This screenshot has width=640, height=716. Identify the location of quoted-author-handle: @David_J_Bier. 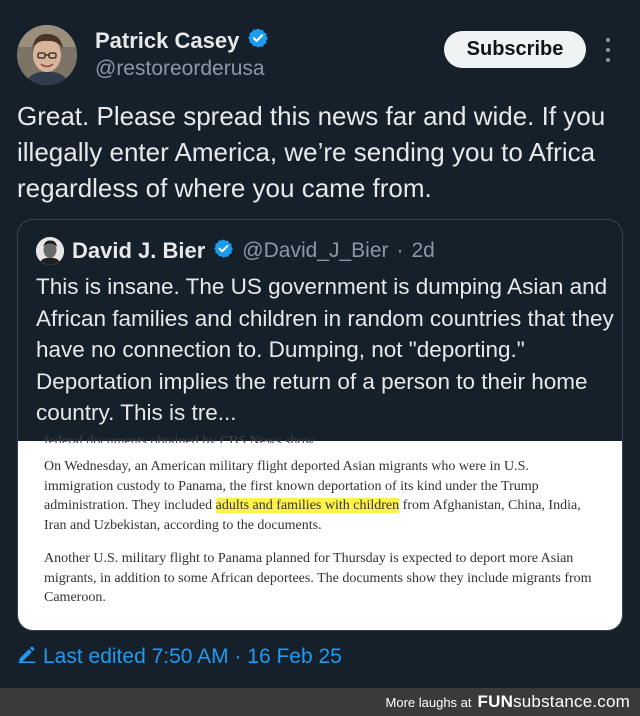
(315, 251).